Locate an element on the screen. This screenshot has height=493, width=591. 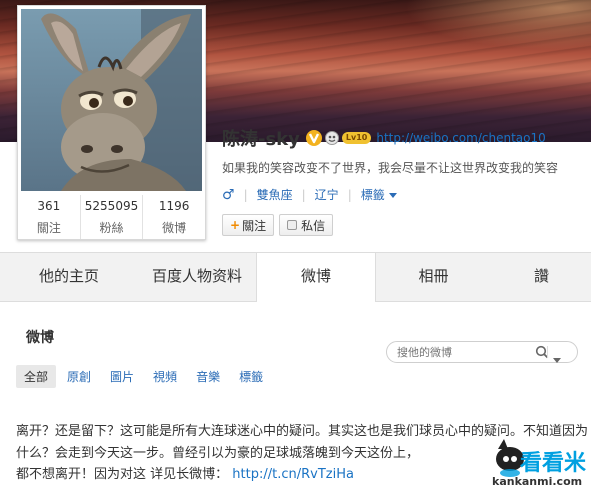
follow-button: + 關注 is located at coordinates (248, 225).